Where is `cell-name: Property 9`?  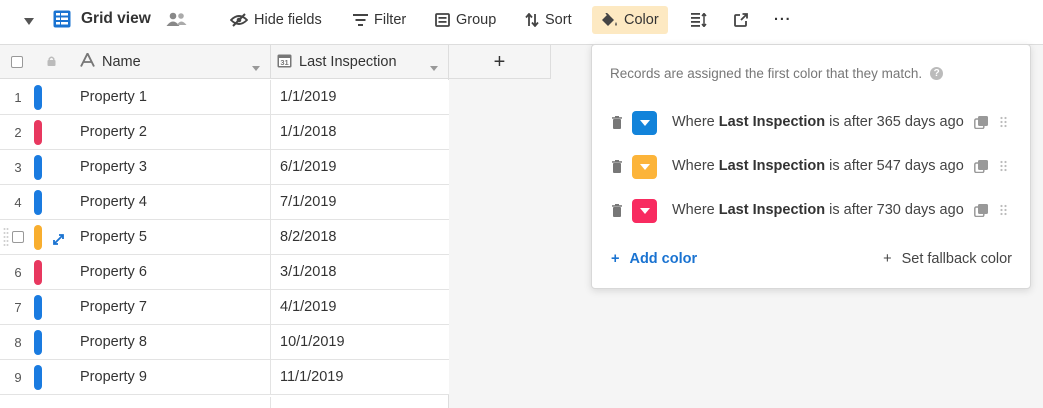
cell-name: Property 9 is located at coordinates (170, 377).